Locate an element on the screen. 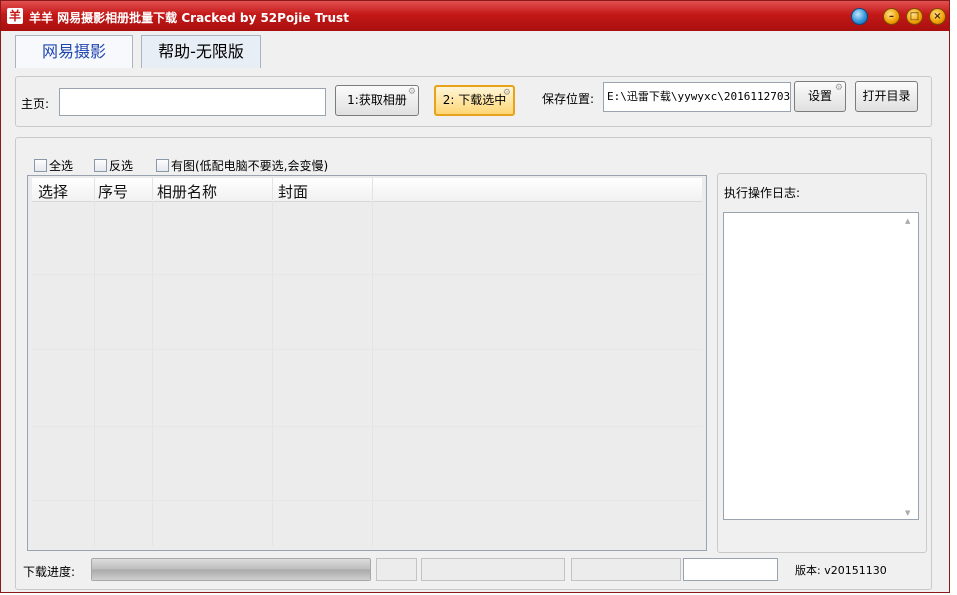  column-header-album-name: 相册名称 is located at coordinates (187, 191).